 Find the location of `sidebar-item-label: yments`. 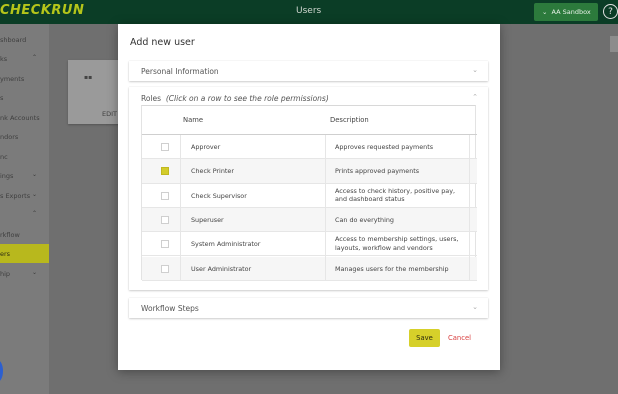

sidebar-item-label: yments is located at coordinates (12, 78).